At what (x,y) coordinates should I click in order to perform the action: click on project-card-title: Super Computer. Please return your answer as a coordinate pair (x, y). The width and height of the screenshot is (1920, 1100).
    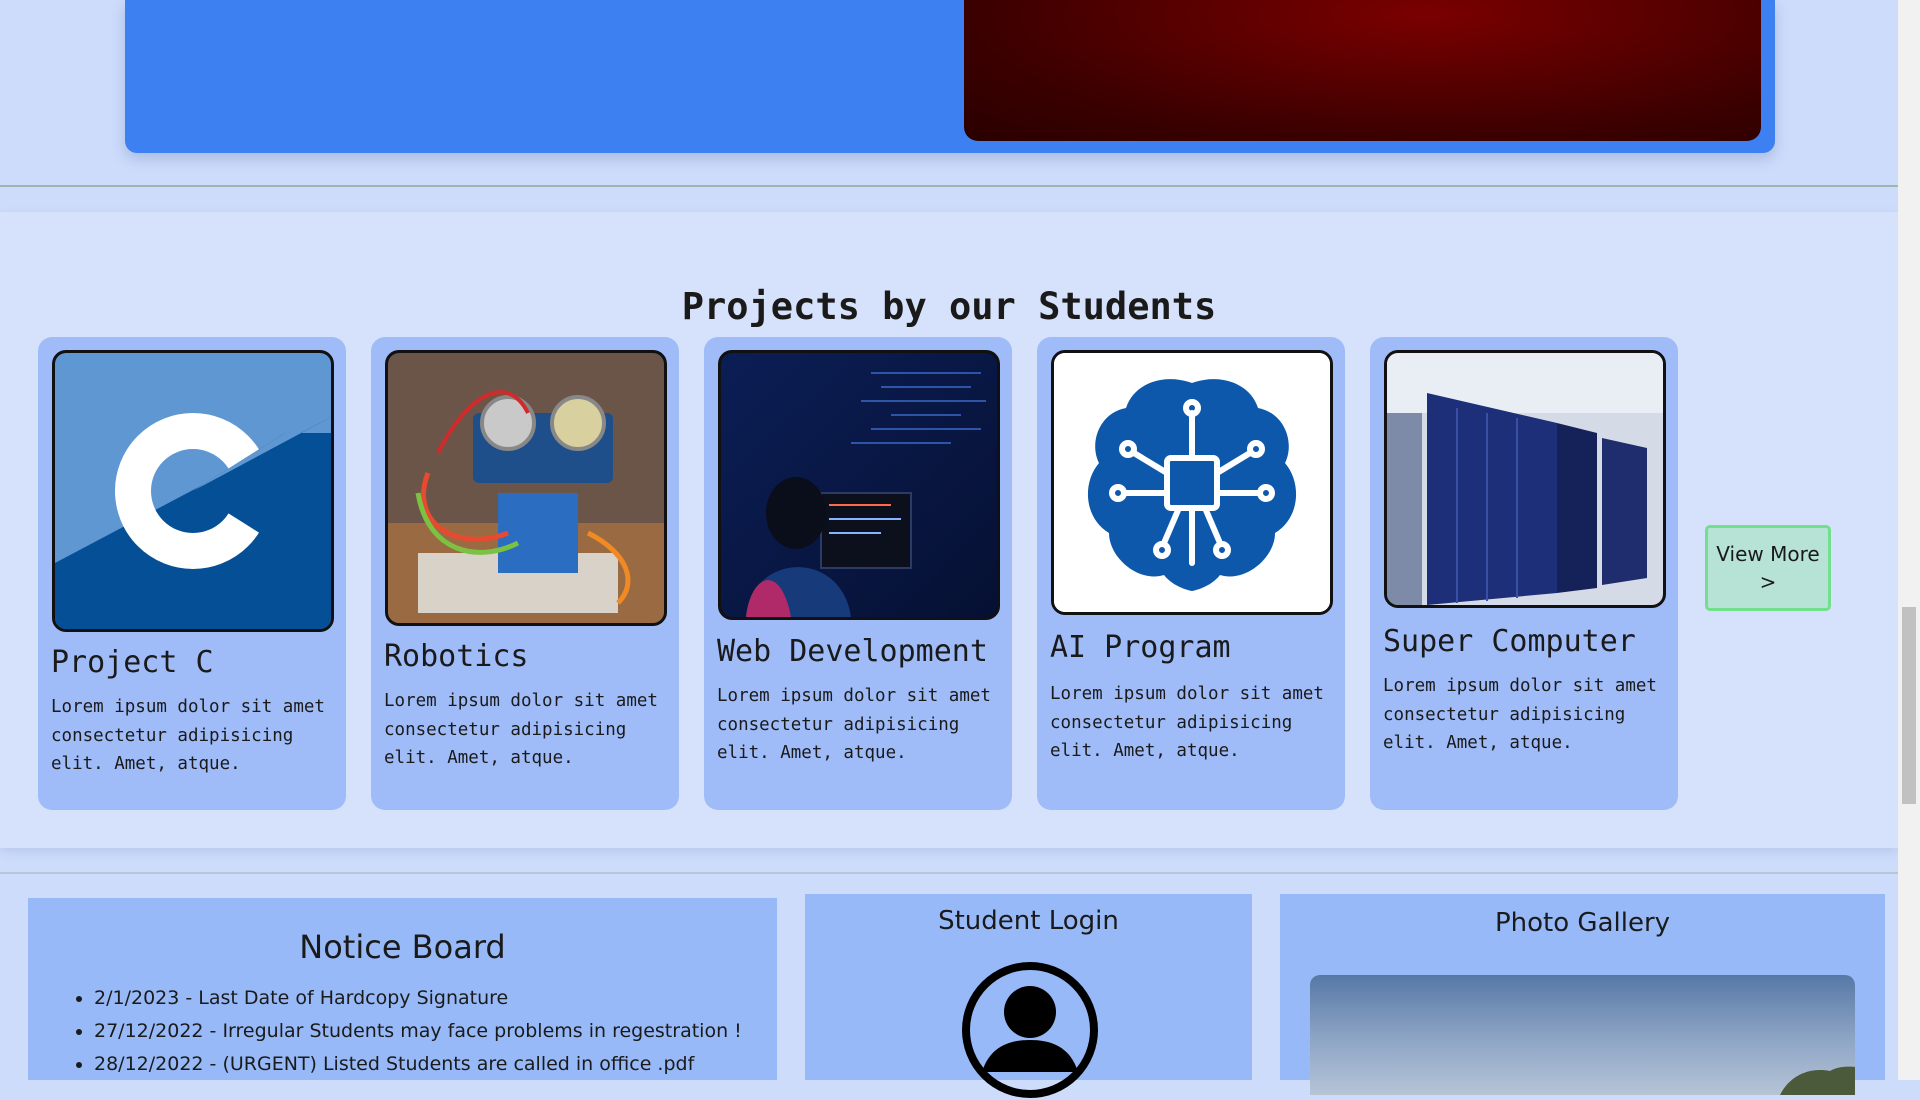
    Looking at the image, I should click on (1509, 641).